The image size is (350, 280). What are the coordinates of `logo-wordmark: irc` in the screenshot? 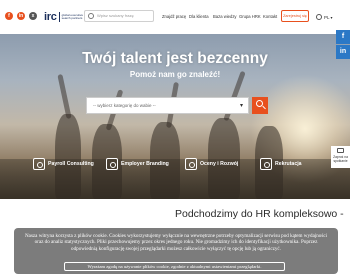 It's located at (50, 17).